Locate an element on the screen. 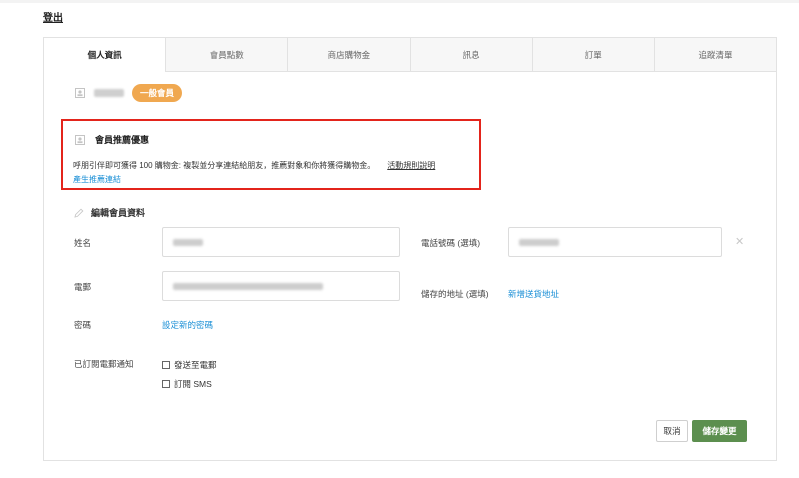  save-changes-button: 儲存變更 is located at coordinates (719, 431).